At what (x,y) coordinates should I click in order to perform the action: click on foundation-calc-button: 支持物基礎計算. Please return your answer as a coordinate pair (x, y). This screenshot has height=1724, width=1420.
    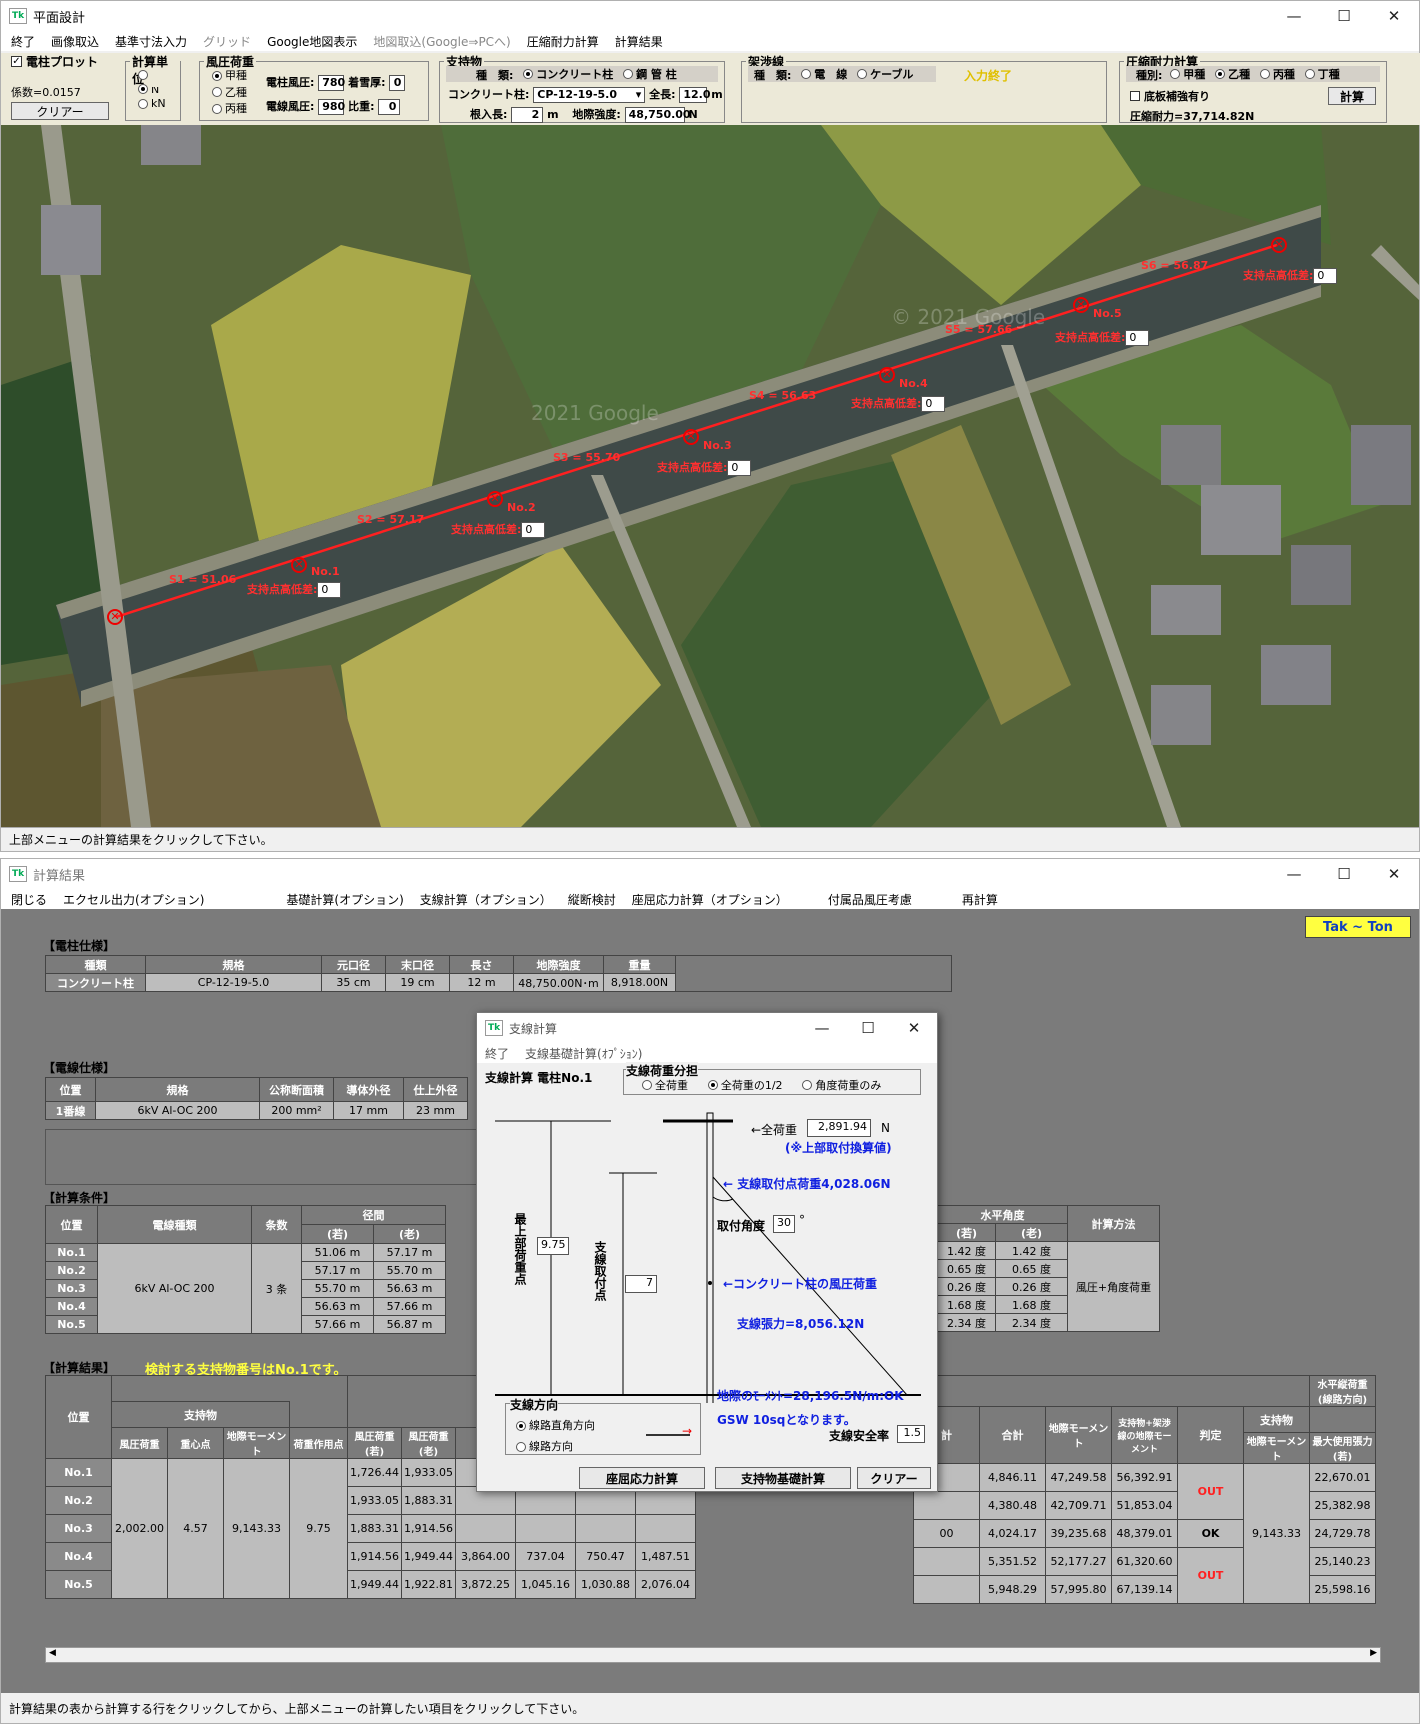
    Looking at the image, I should click on (783, 1478).